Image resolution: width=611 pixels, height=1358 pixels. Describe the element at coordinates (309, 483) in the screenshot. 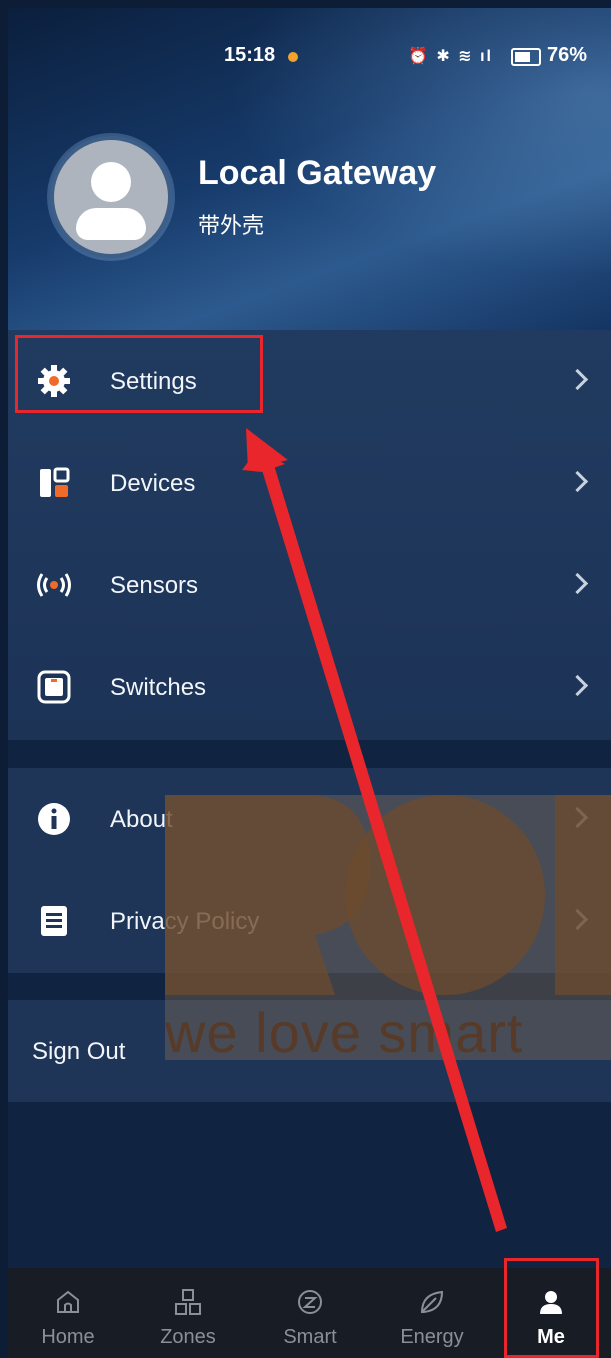

I see `menu-item-devices: Devices` at that location.